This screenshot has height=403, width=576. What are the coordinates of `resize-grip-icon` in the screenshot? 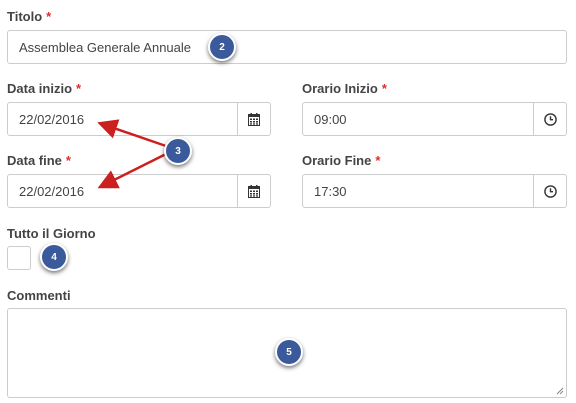 It's located at (560, 391).